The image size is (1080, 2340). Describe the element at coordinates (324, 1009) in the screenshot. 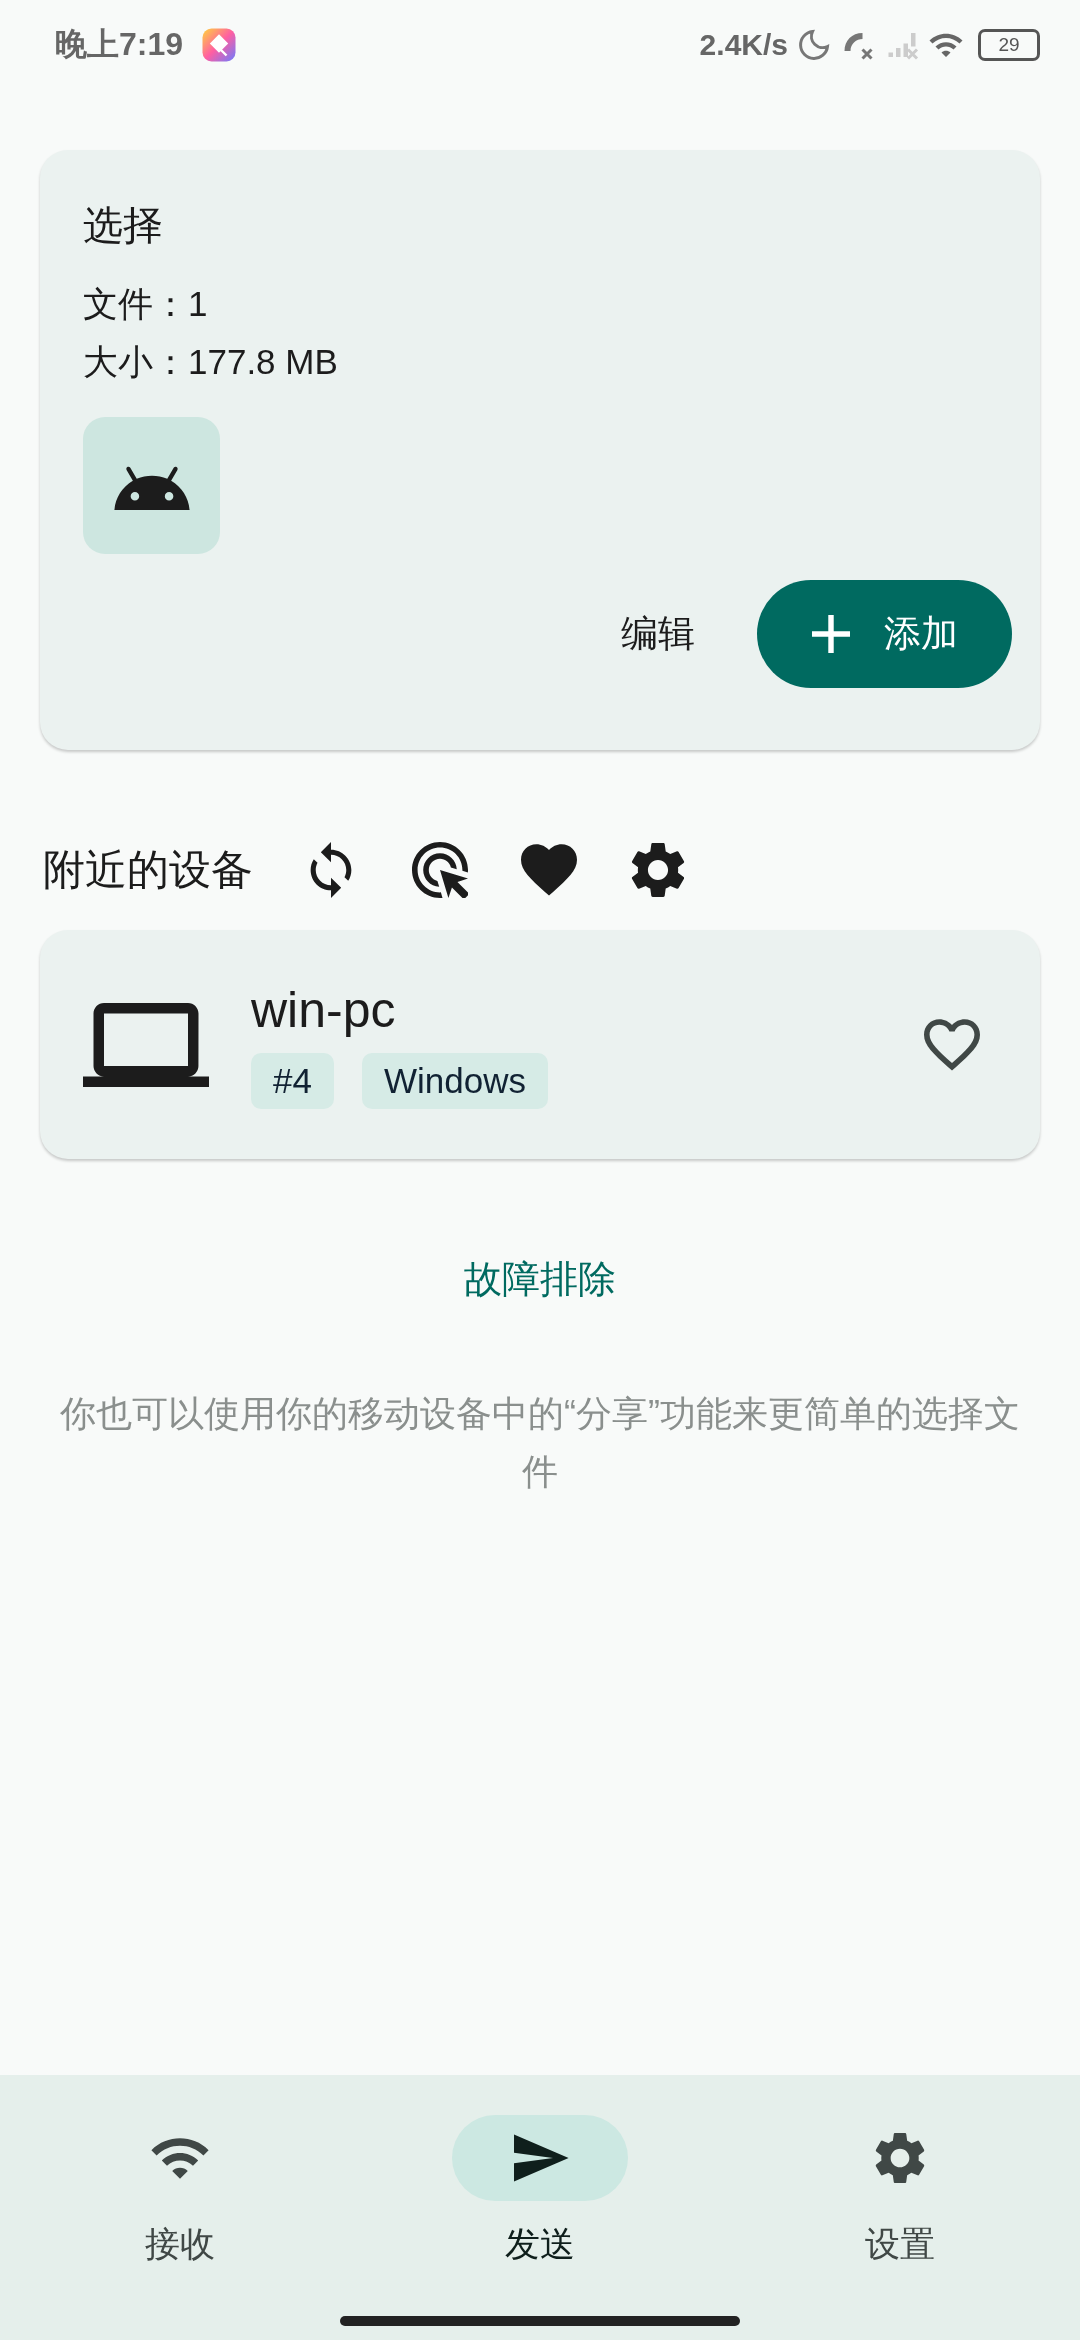

I see `device-name: win-pc` at that location.